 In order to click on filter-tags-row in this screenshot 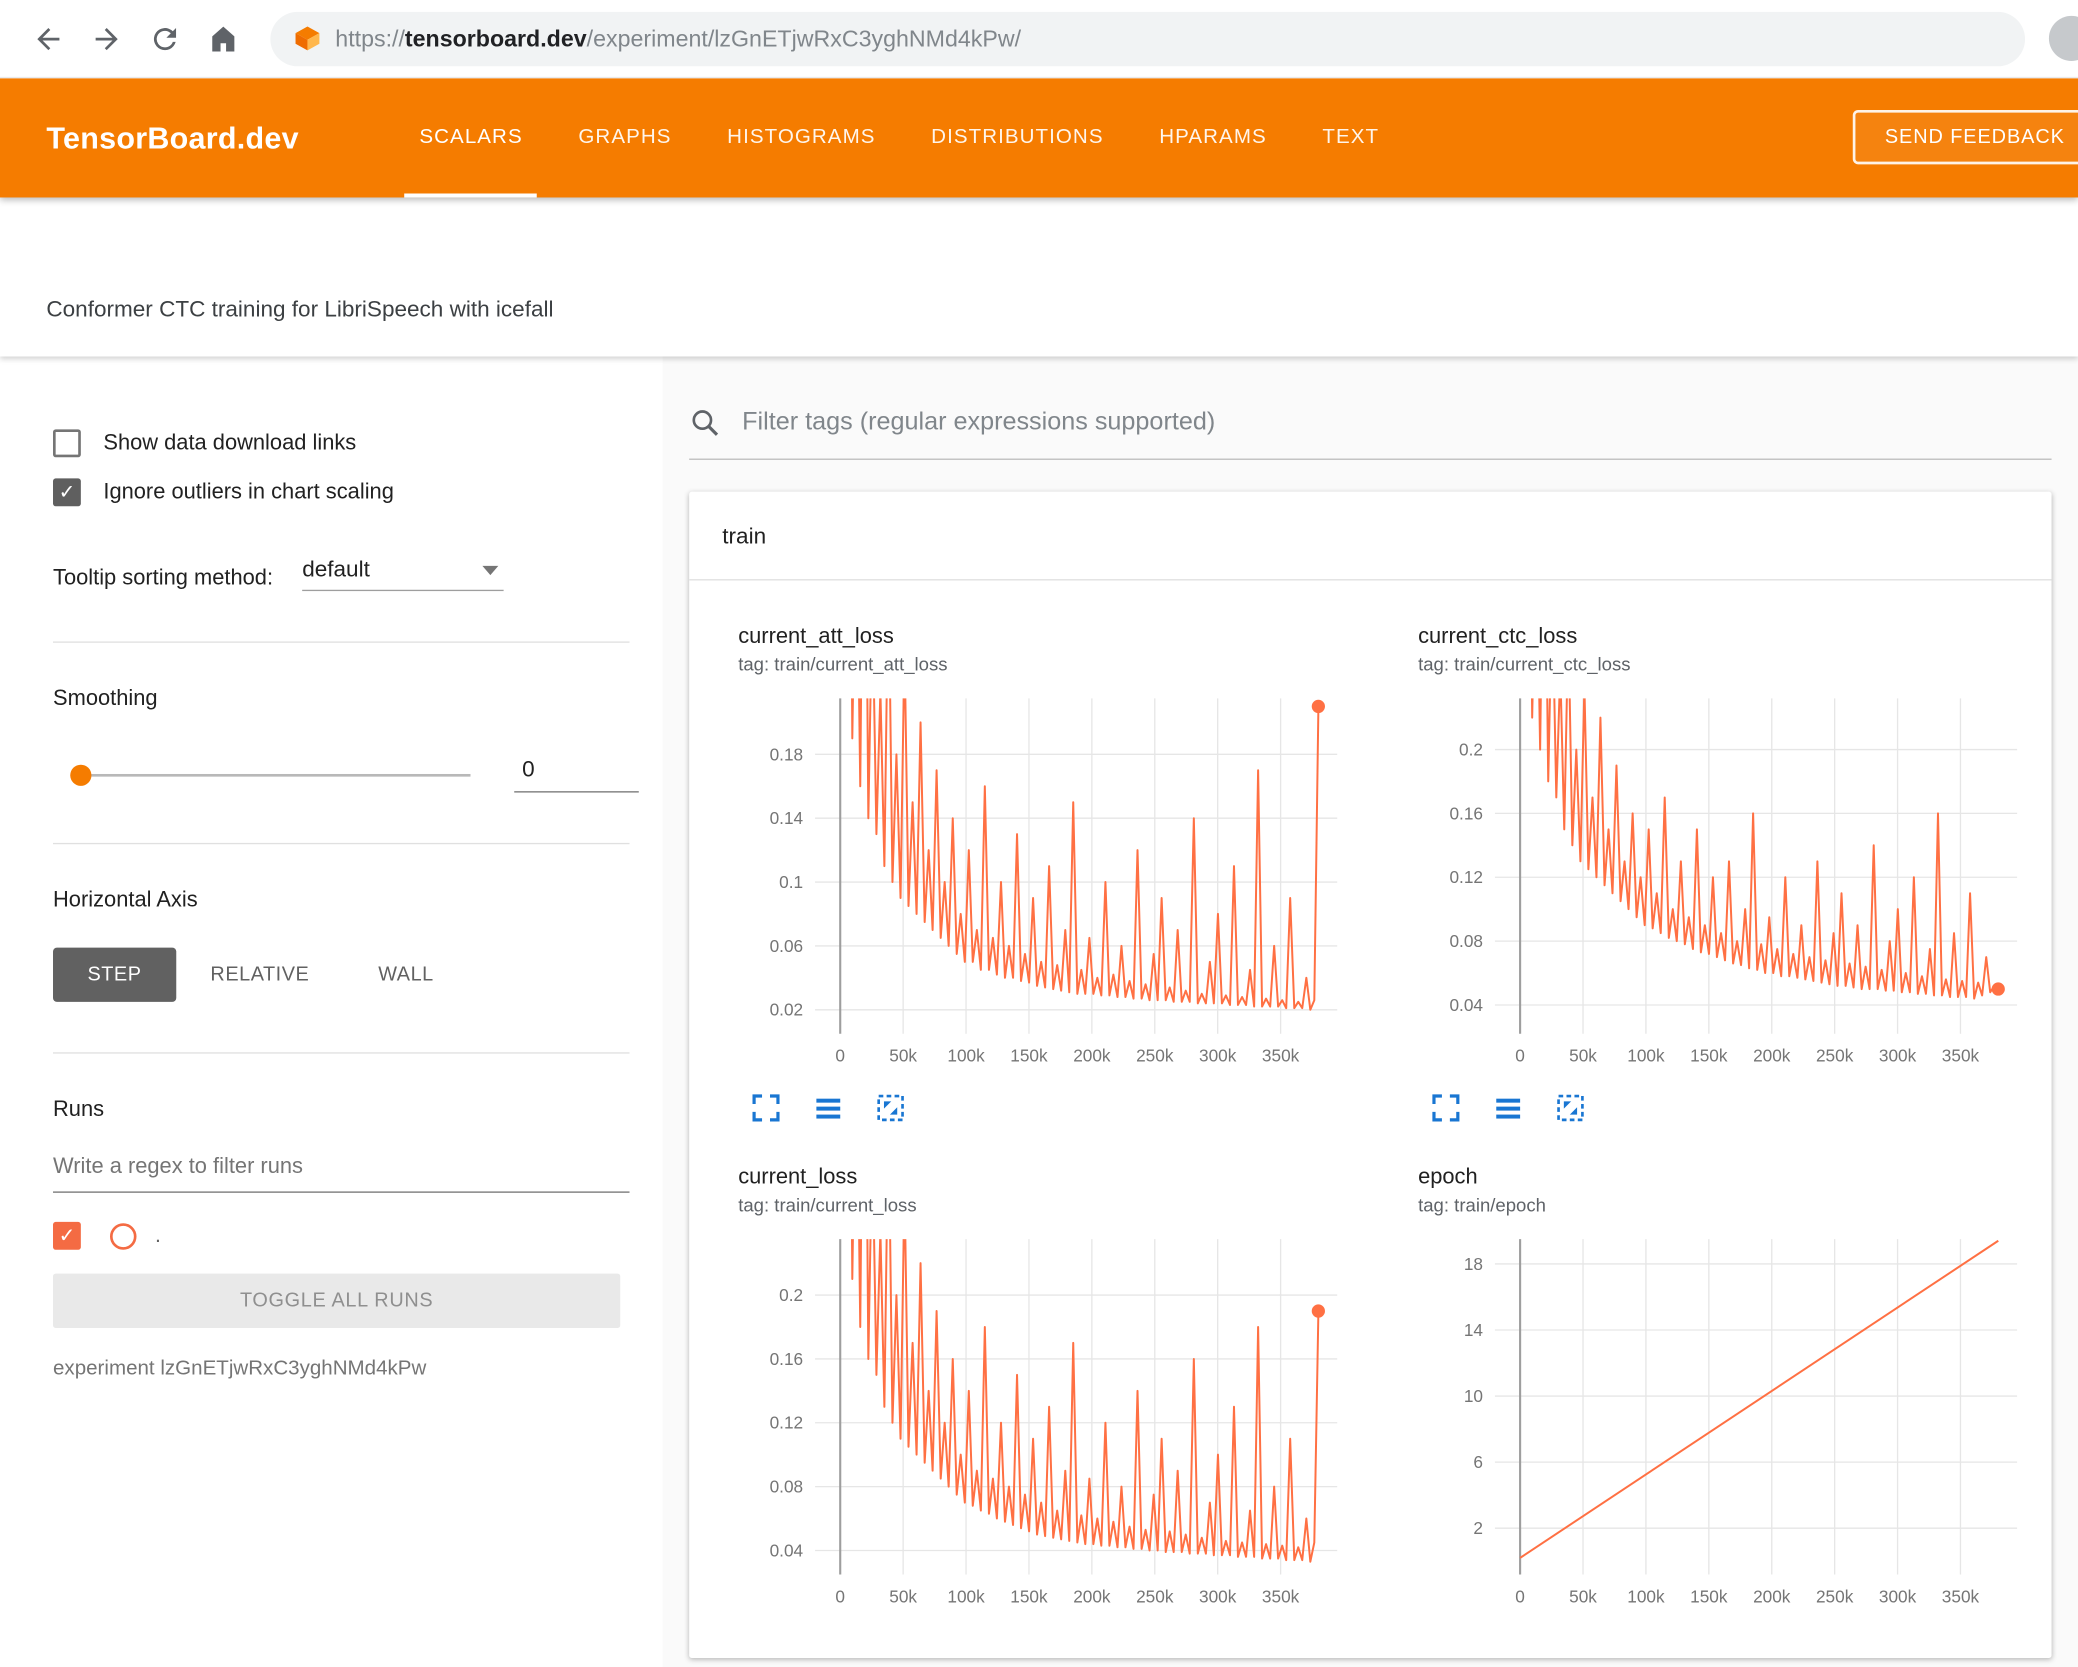, I will do `click(1370, 433)`.